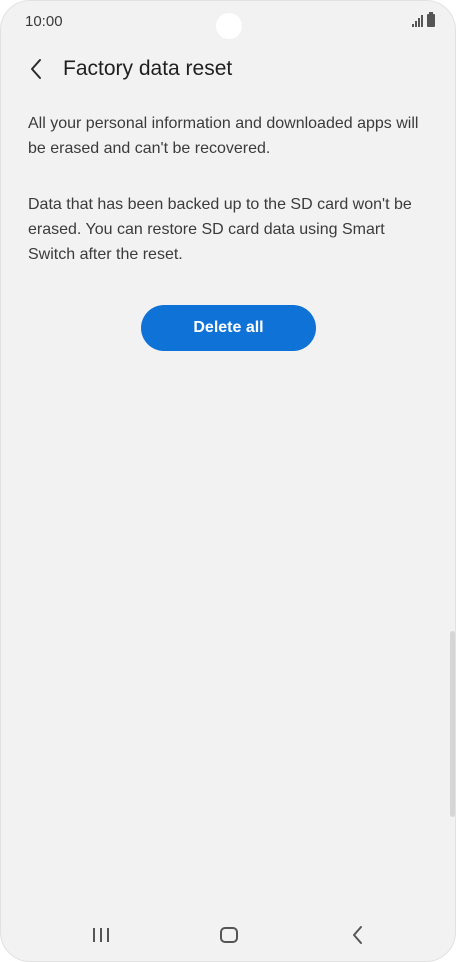 The height and width of the screenshot is (962, 456). I want to click on camera-cutout, so click(229, 26).